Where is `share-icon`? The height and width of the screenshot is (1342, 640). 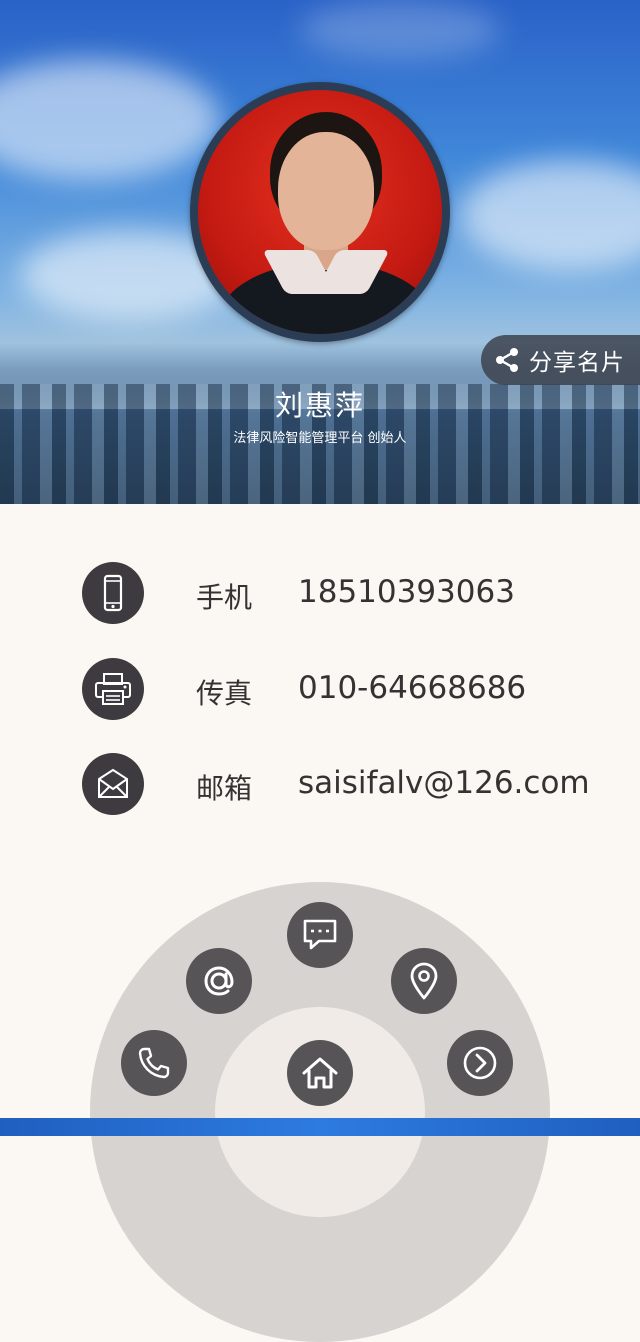 share-icon is located at coordinates (507, 360).